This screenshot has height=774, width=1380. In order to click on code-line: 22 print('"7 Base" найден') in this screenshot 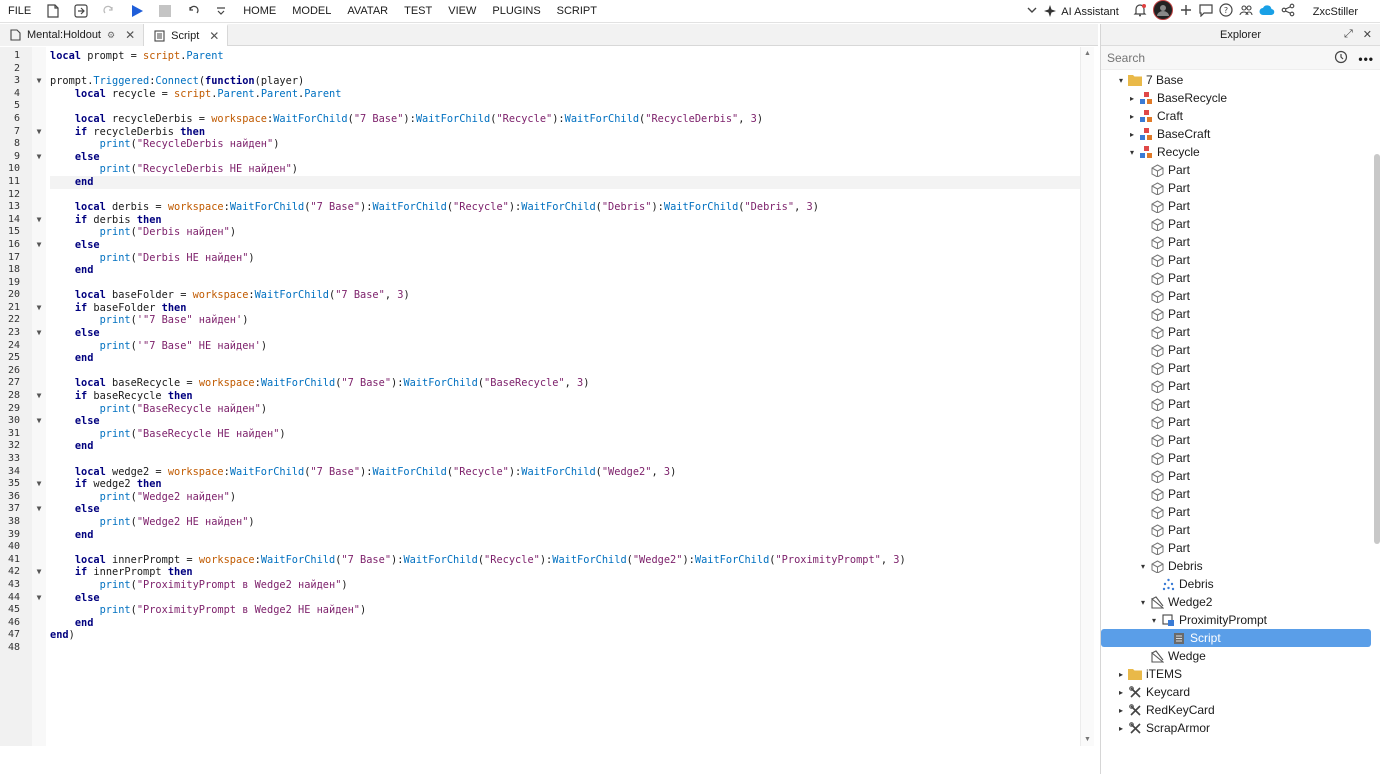, I will do `click(544, 320)`.